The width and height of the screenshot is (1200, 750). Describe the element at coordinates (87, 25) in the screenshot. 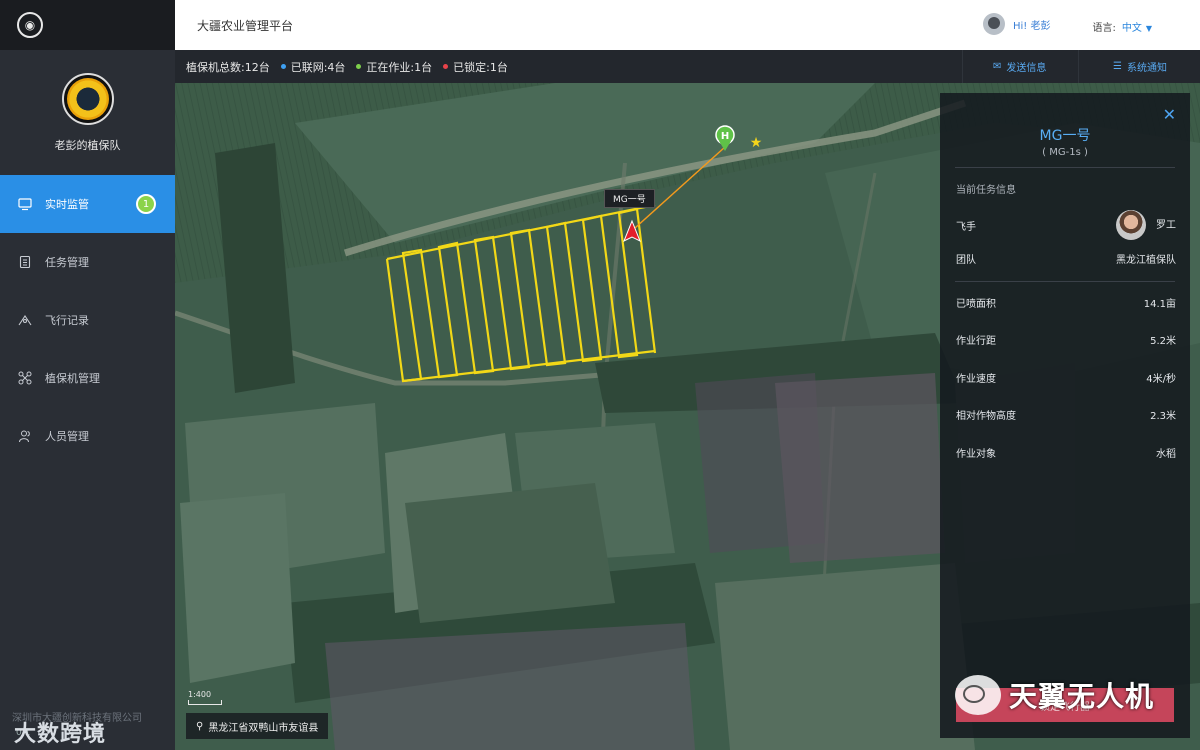

I see `logo-bar: ◉` at that location.